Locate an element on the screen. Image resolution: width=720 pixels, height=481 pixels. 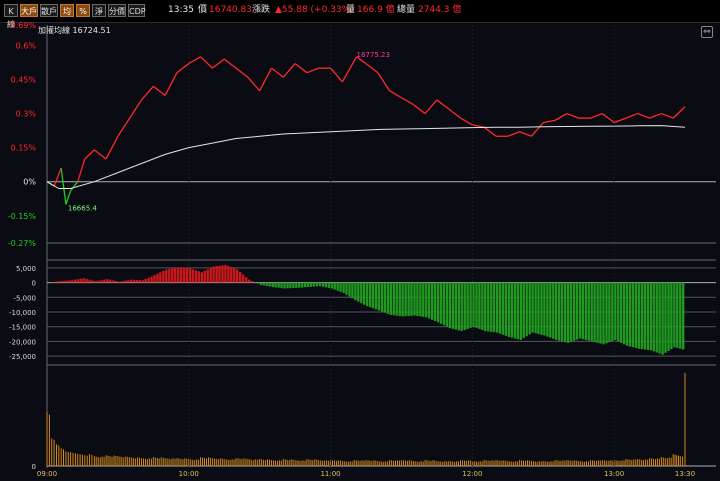
volume-y-tick-0: 0 is located at coordinates (34, 467).